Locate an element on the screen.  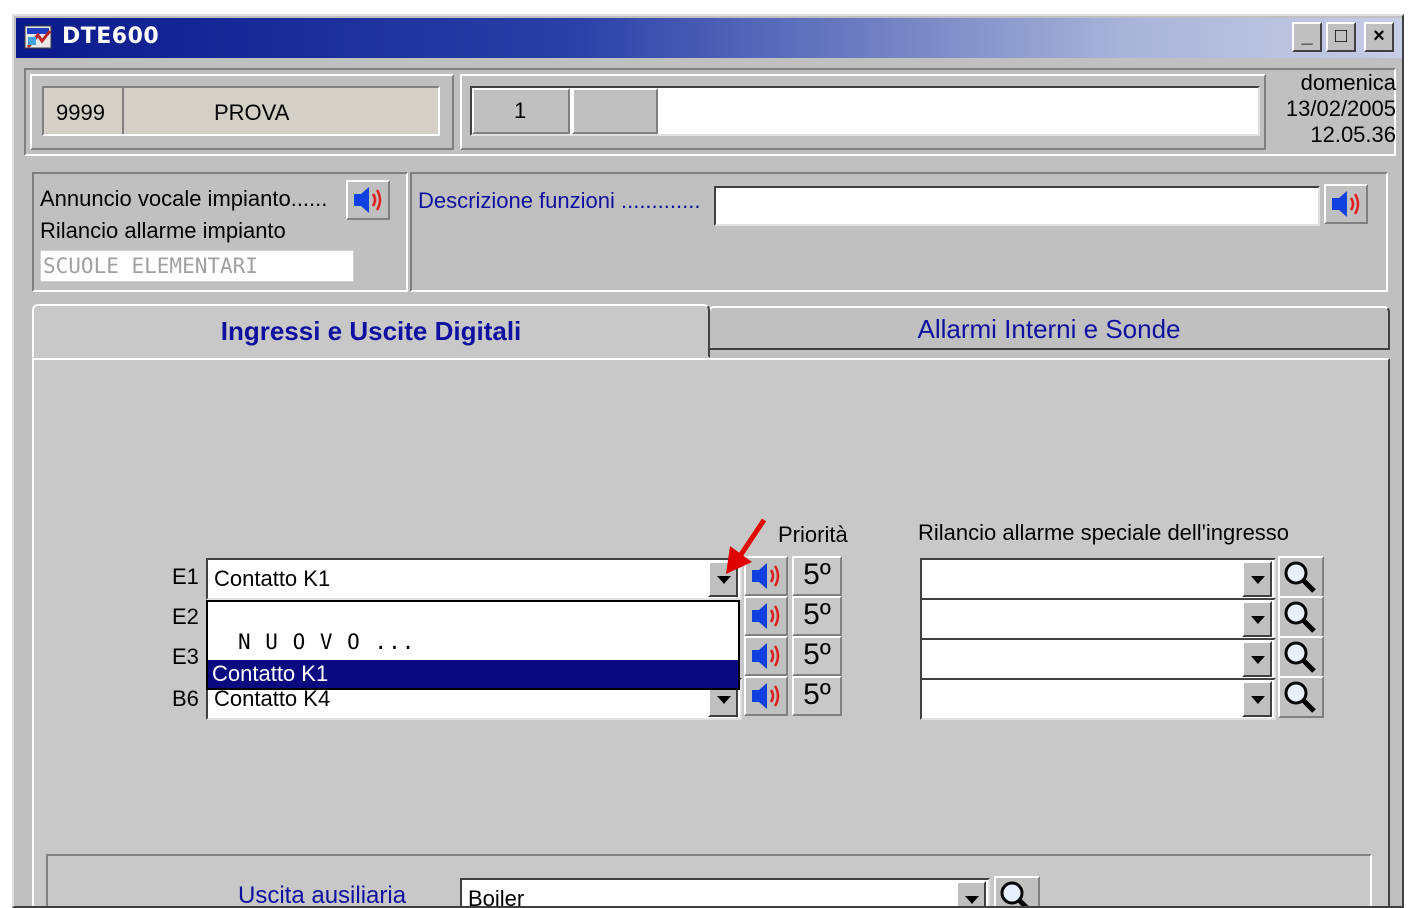
priority-e3: 5º is located at coordinates (817, 656).